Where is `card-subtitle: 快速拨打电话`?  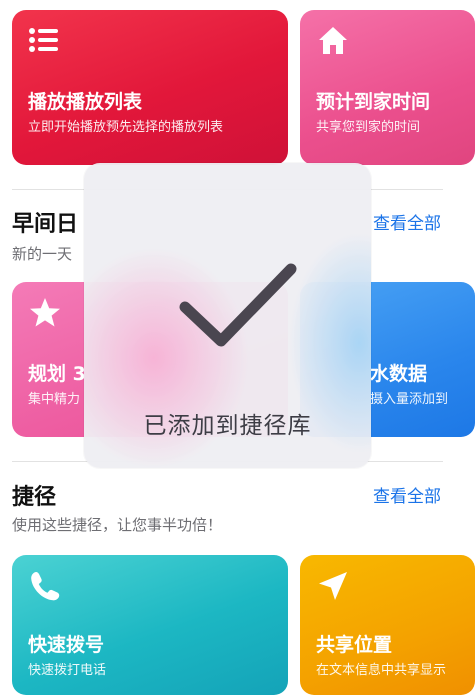
card-subtitle: 快速拨打电话 is located at coordinates (67, 670).